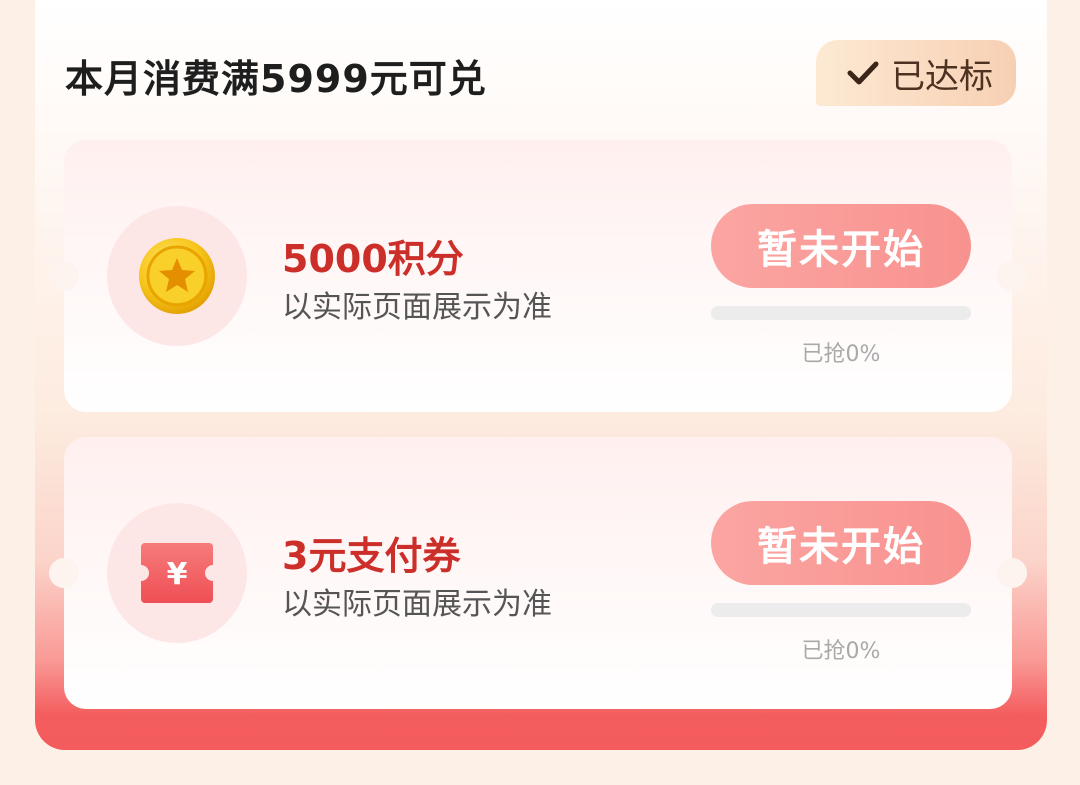 This screenshot has width=1080, height=785. I want to click on coupon-yen-glyph: ¥, so click(177, 574).